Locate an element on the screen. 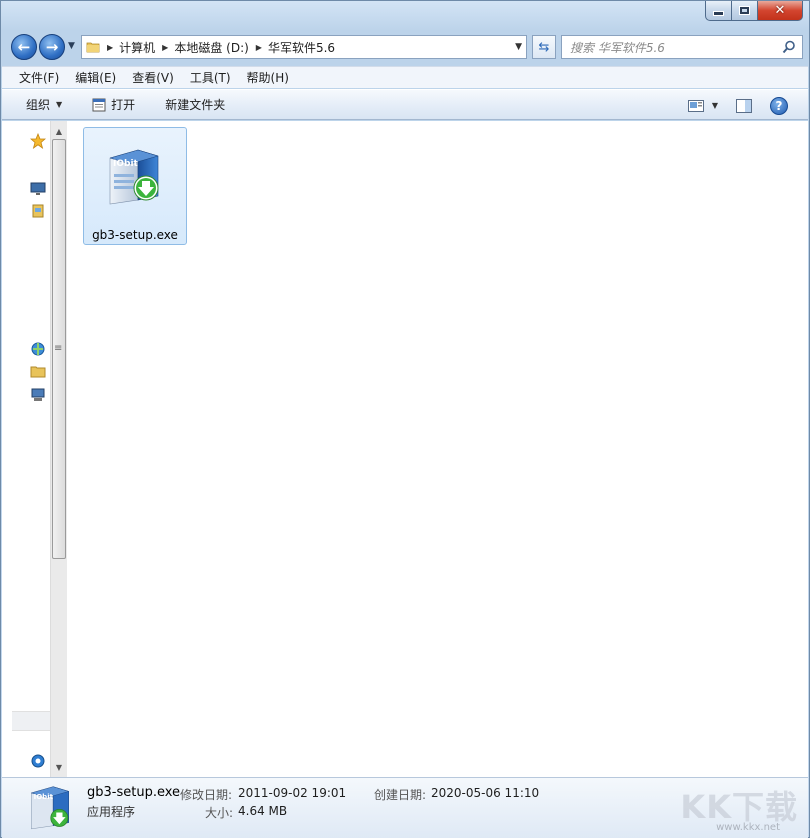 The height and width of the screenshot is (838, 810). details-file-type: 应用程序 is located at coordinates (111, 812).